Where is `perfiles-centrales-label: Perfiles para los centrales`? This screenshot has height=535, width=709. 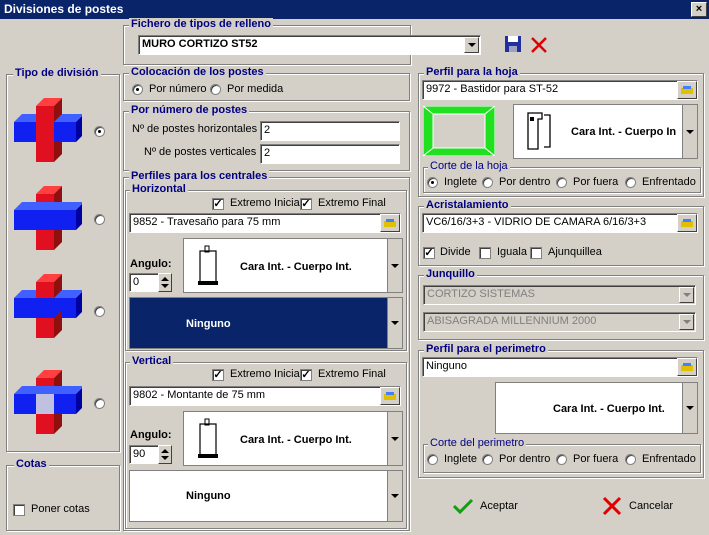
perfiles-centrales-label: Perfiles para los centrales is located at coordinates (199, 176).